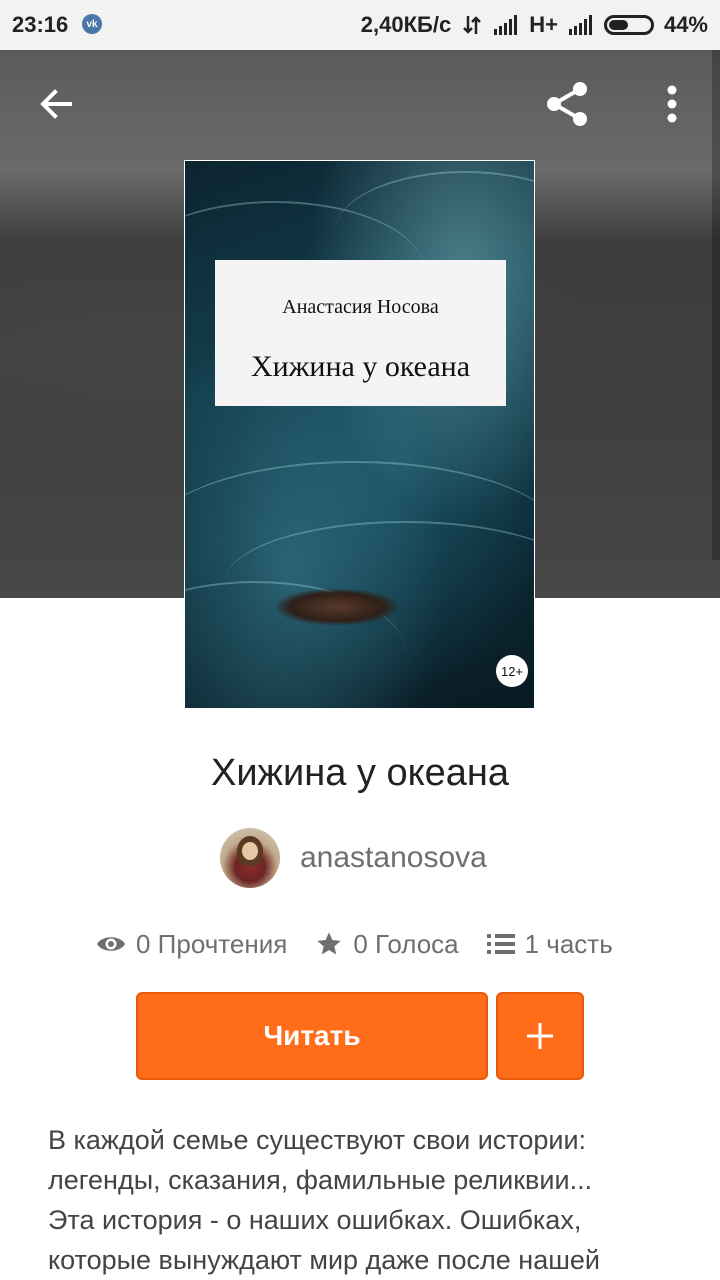 The height and width of the screenshot is (1280, 720). I want to click on share-icon, so click(567, 104).